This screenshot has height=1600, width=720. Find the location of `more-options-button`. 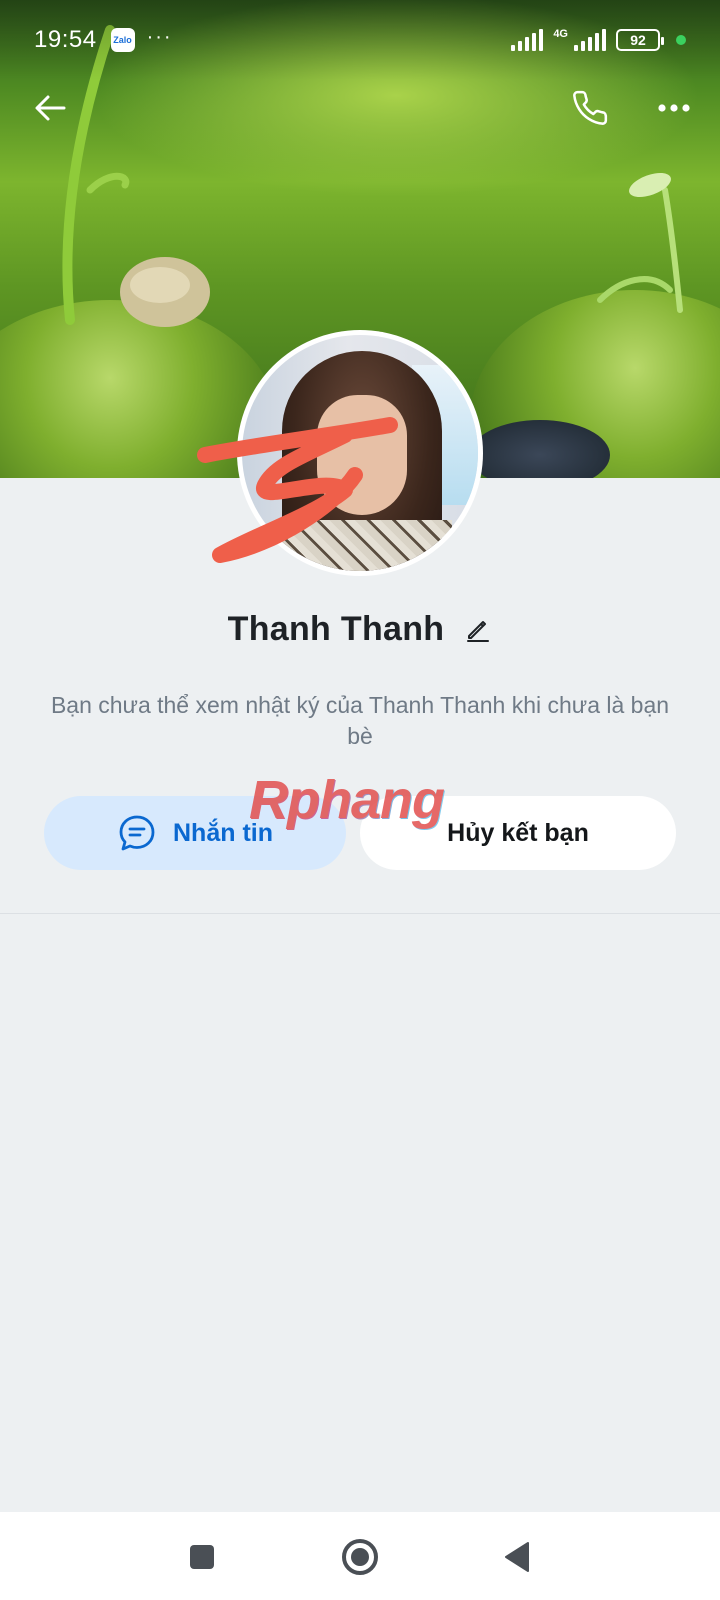

more-options-button is located at coordinates (674, 108).